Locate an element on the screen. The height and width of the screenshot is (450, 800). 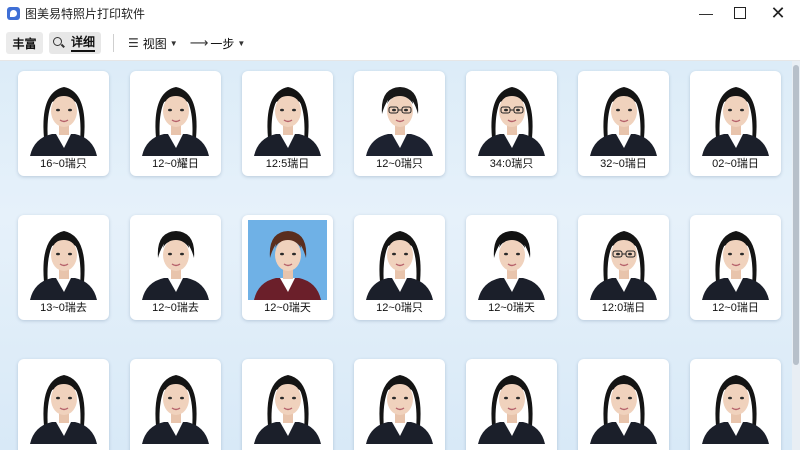
photo-caption: 34:0瑞只 is located at coordinates (511, 164).